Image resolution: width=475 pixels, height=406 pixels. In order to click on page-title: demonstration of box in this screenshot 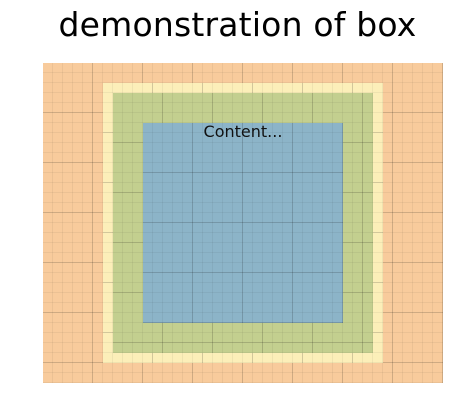, I will do `click(237, 24)`.